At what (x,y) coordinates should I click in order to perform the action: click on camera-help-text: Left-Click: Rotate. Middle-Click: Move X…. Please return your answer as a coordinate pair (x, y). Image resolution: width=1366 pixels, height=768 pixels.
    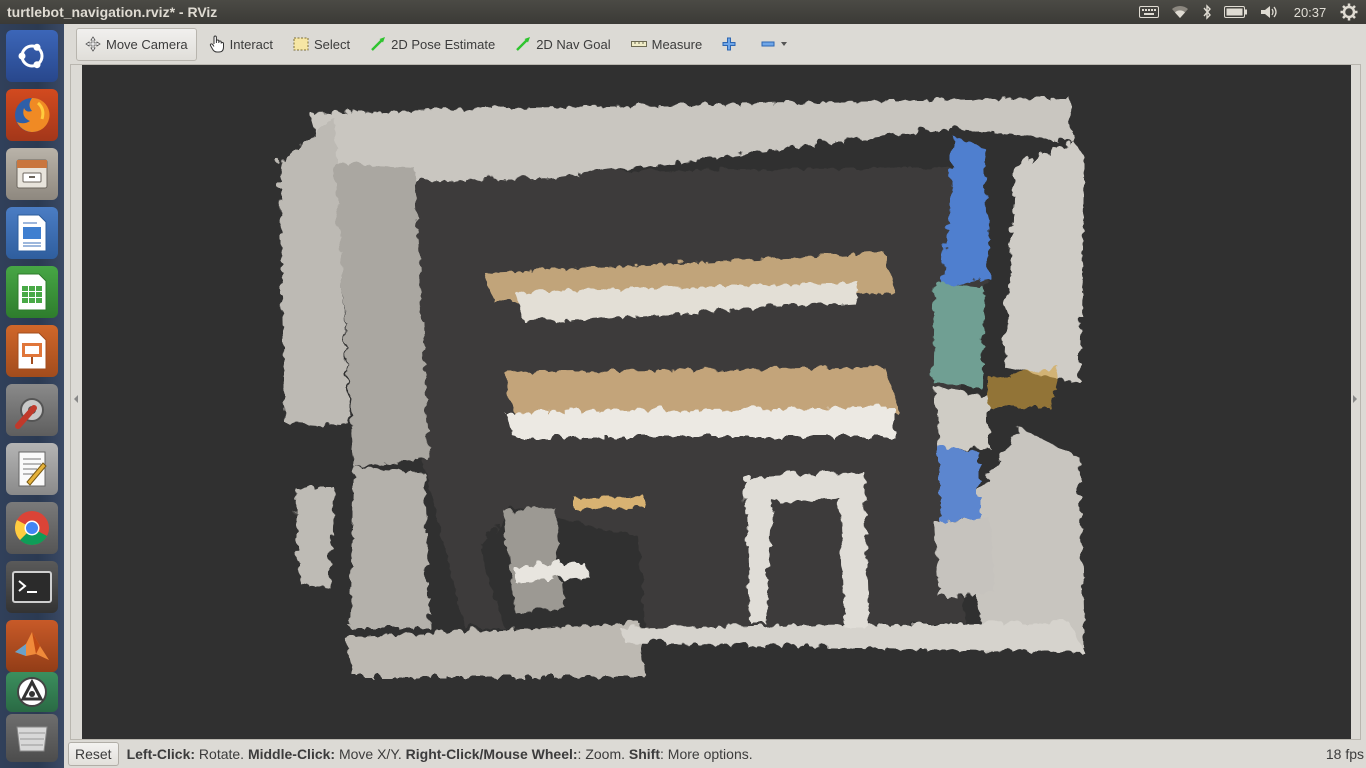
    Looking at the image, I should click on (440, 754).